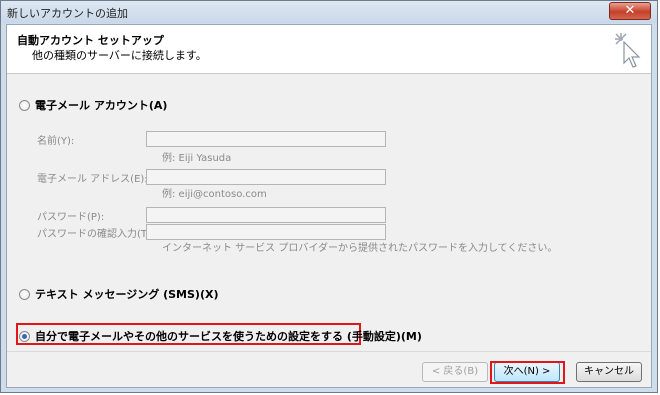 The image size is (660, 395). I want to click on name-label: 名前(Y):, so click(56, 141).